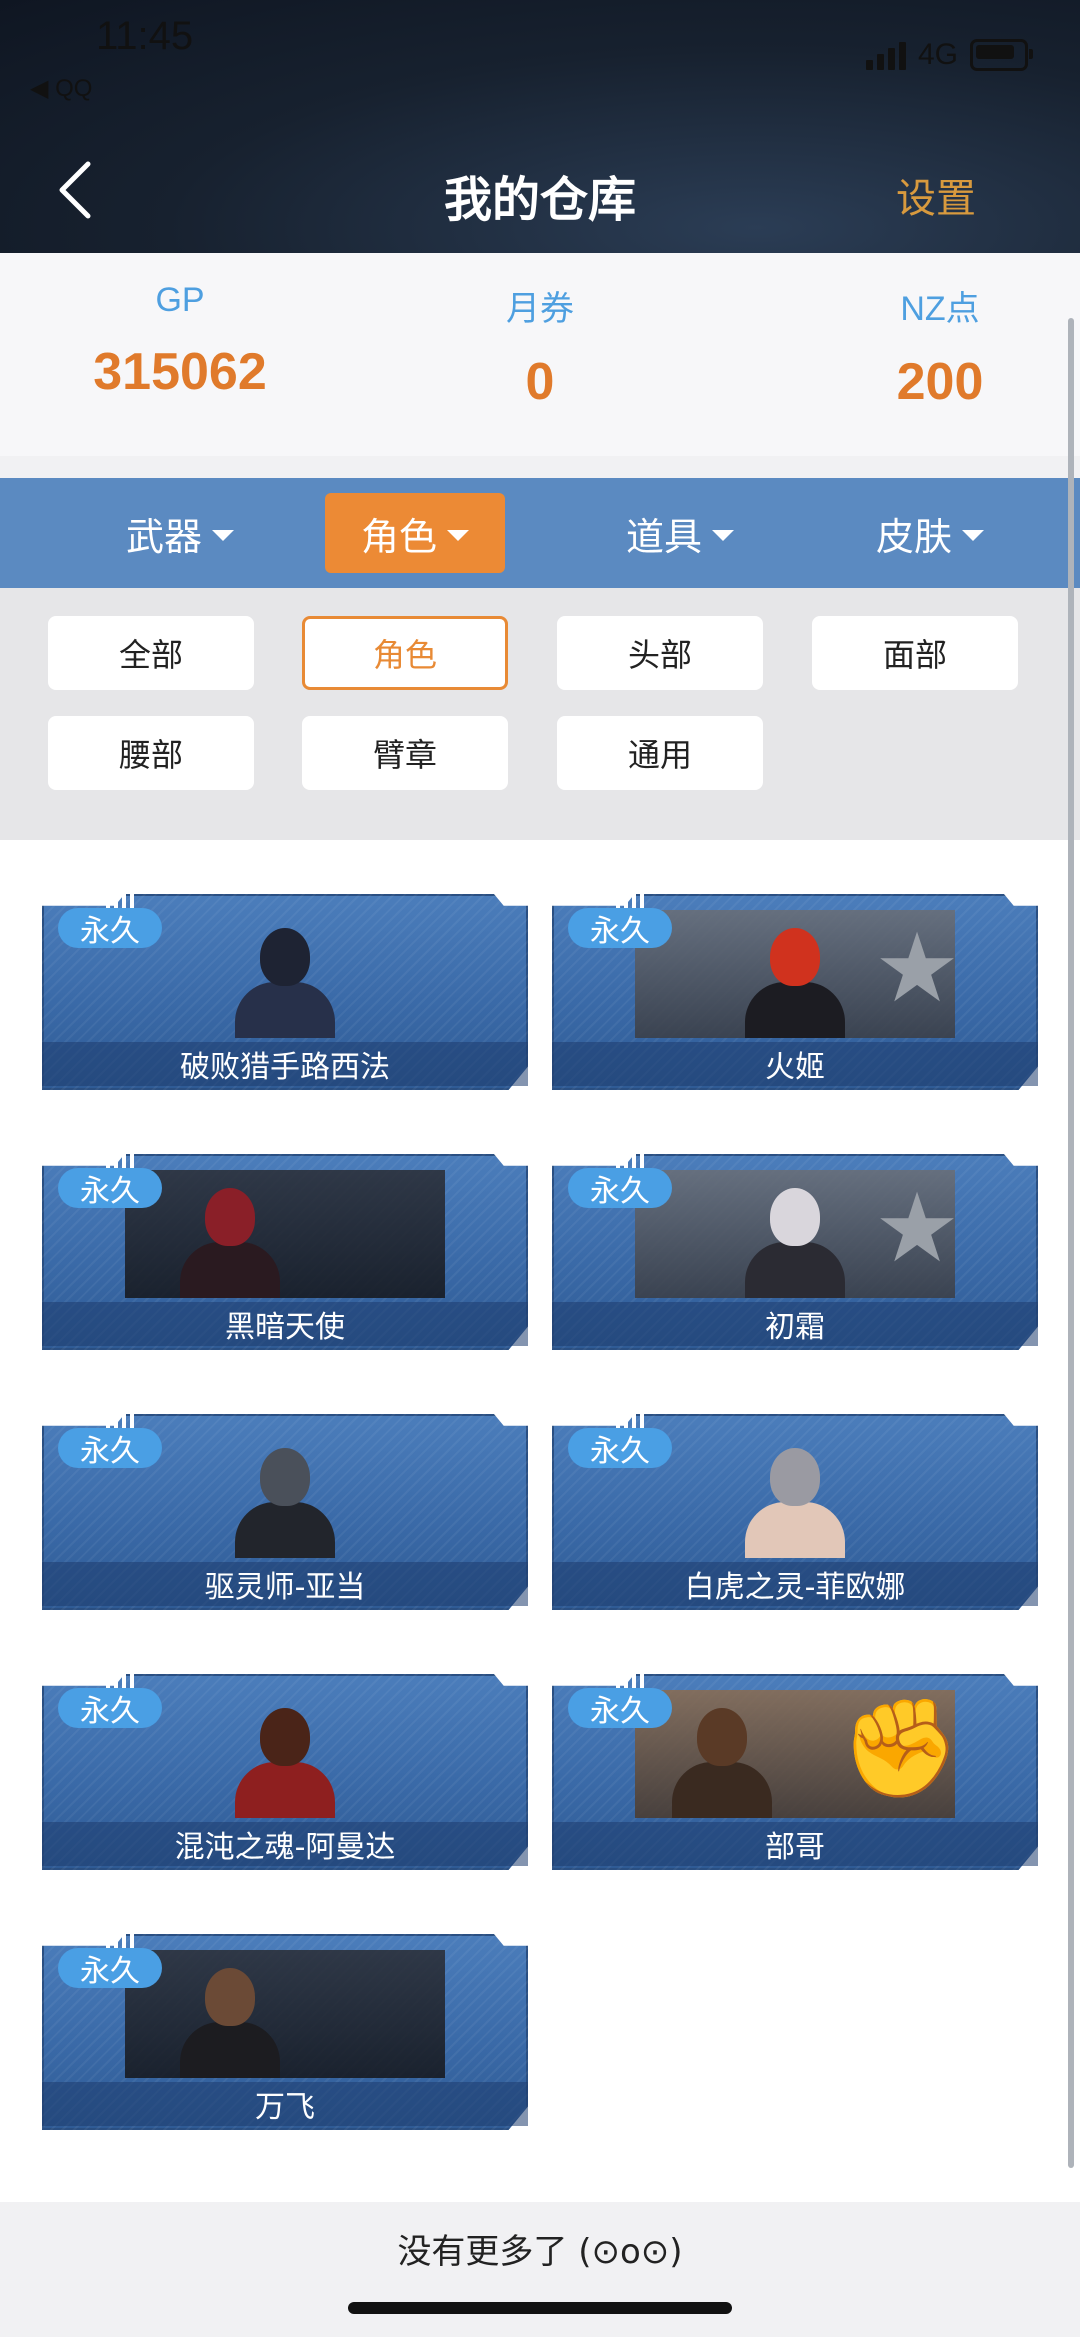  What do you see at coordinates (1071, 1243) in the screenshot?
I see `scrollbar` at bounding box center [1071, 1243].